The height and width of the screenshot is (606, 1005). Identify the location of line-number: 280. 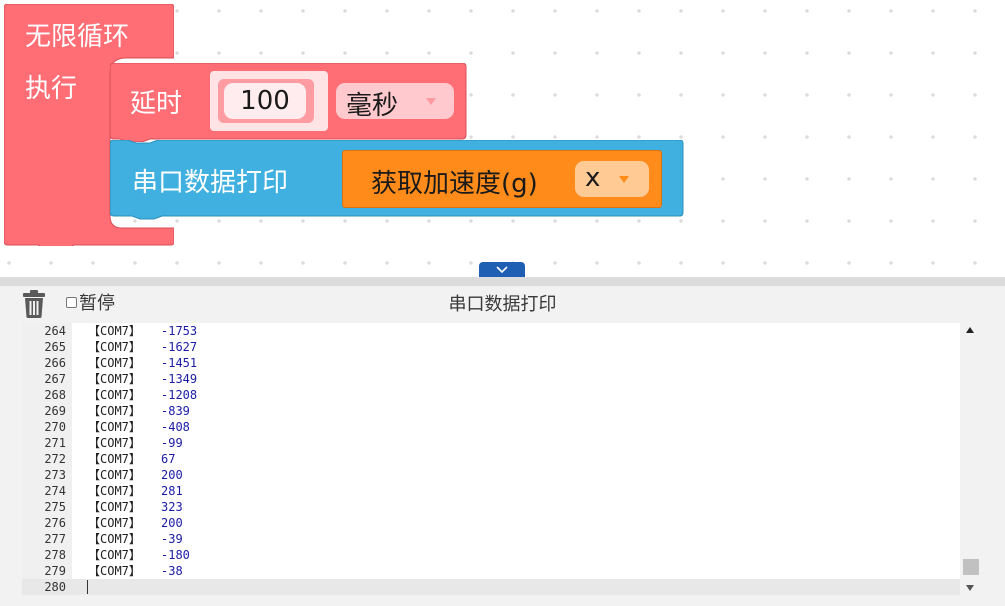
(55, 587).